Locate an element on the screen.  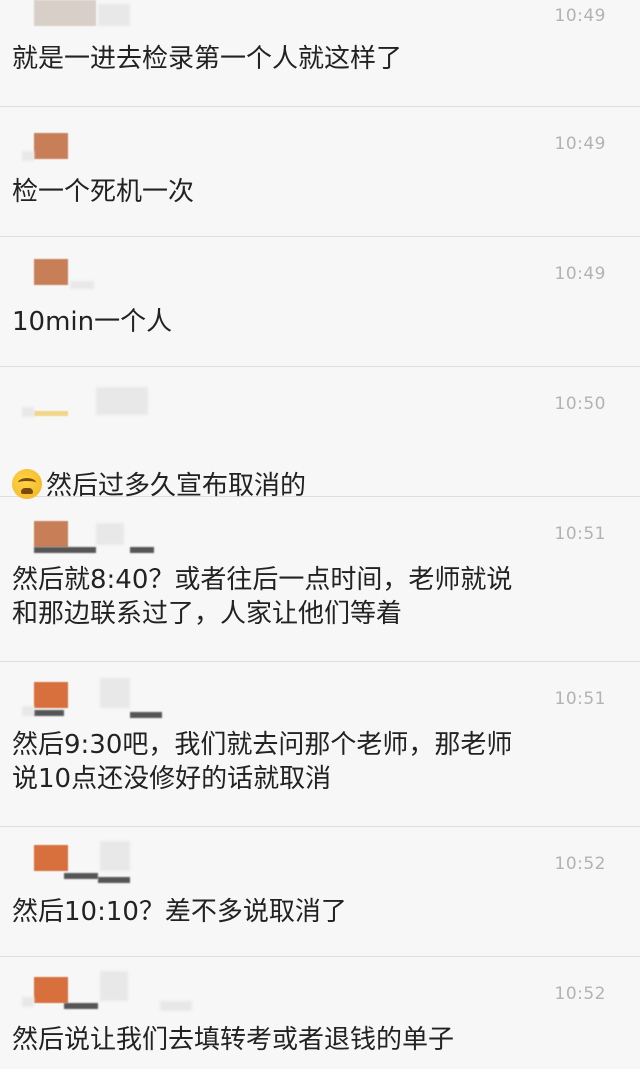
message-item: 10:50 然后过多久宣布取消的 is located at coordinates (320, 434).